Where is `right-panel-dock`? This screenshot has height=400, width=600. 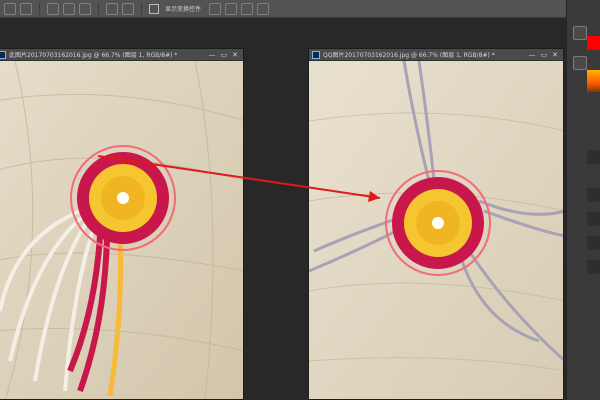
right-panel-dock is located at coordinates (583, 200).